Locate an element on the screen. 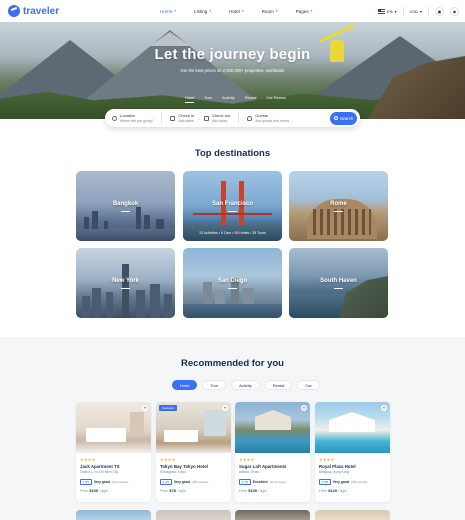 This screenshot has height=520, width=465. destination-name: New York is located at coordinates (125, 281).